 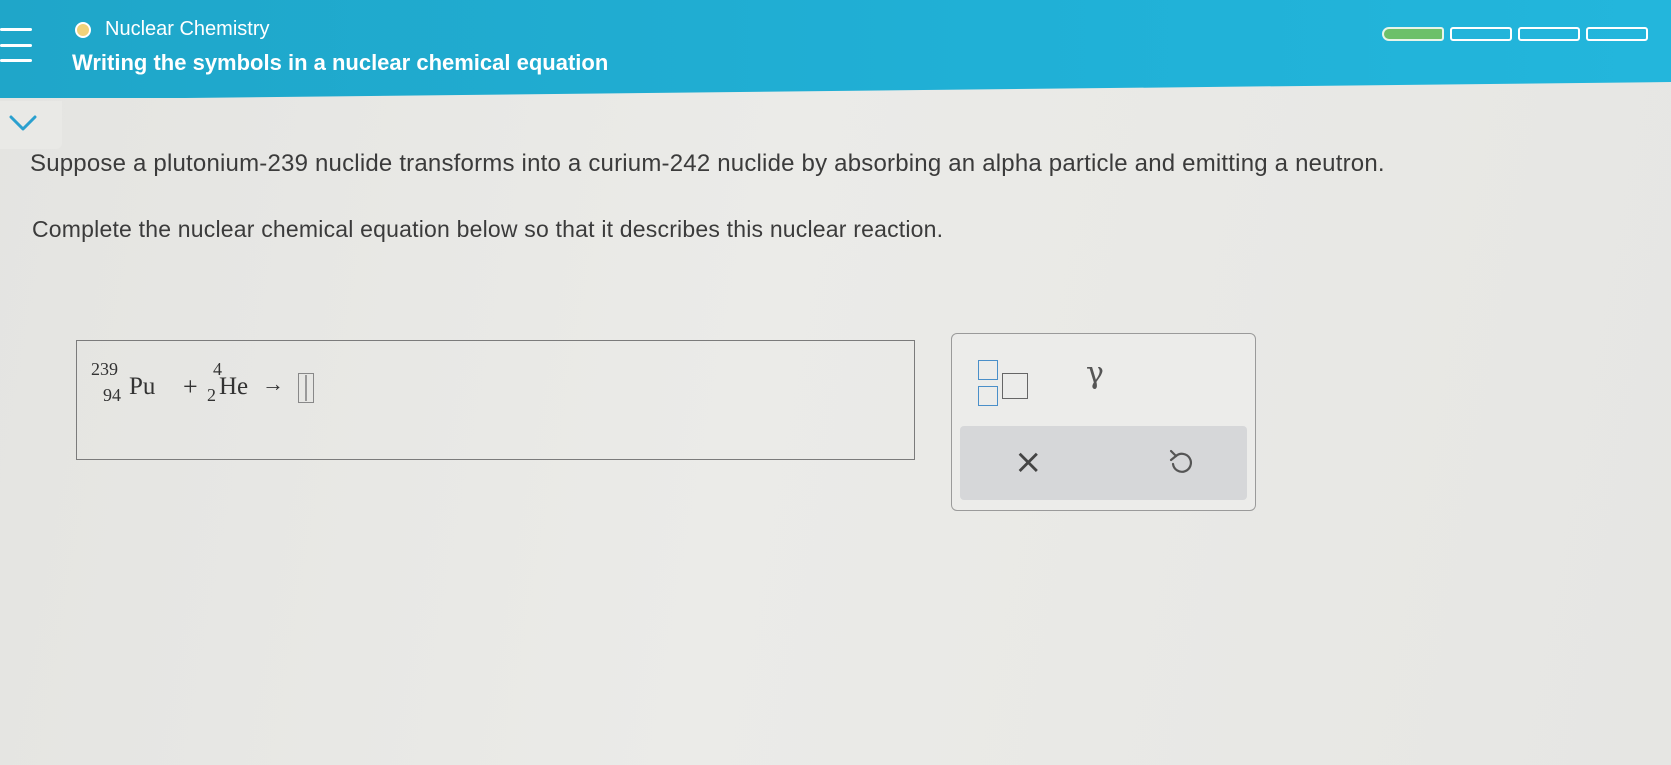 What do you see at coordinates (234, 386) in the screenshot?
I see `reactant2-symbol: He` at bounding box center [234, 386].